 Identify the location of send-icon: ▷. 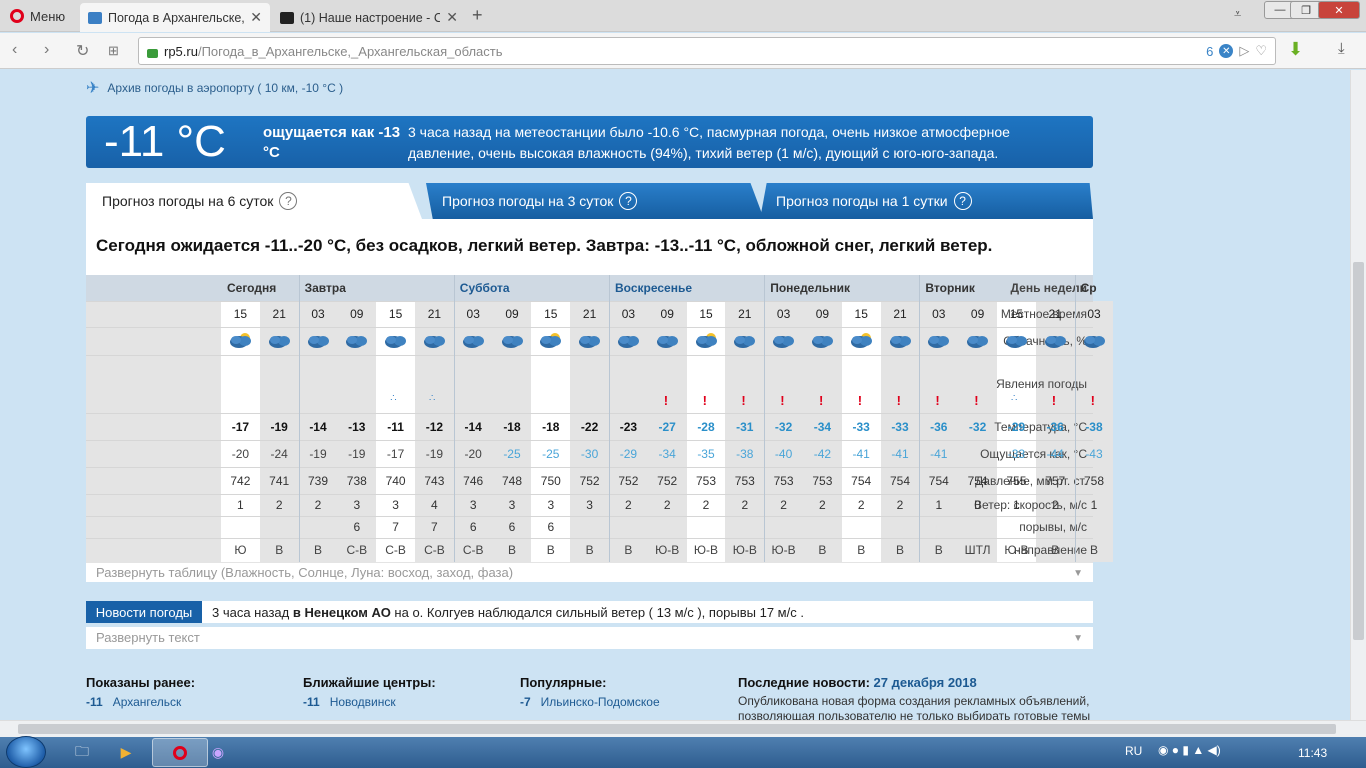
(1244, 51).